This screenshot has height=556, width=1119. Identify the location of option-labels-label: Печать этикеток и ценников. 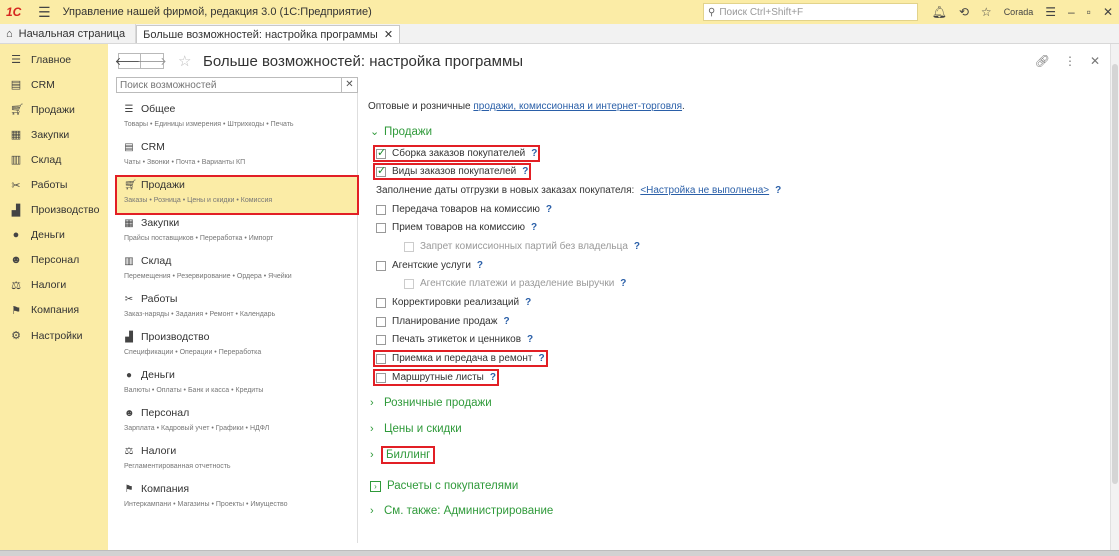
(457, 339).